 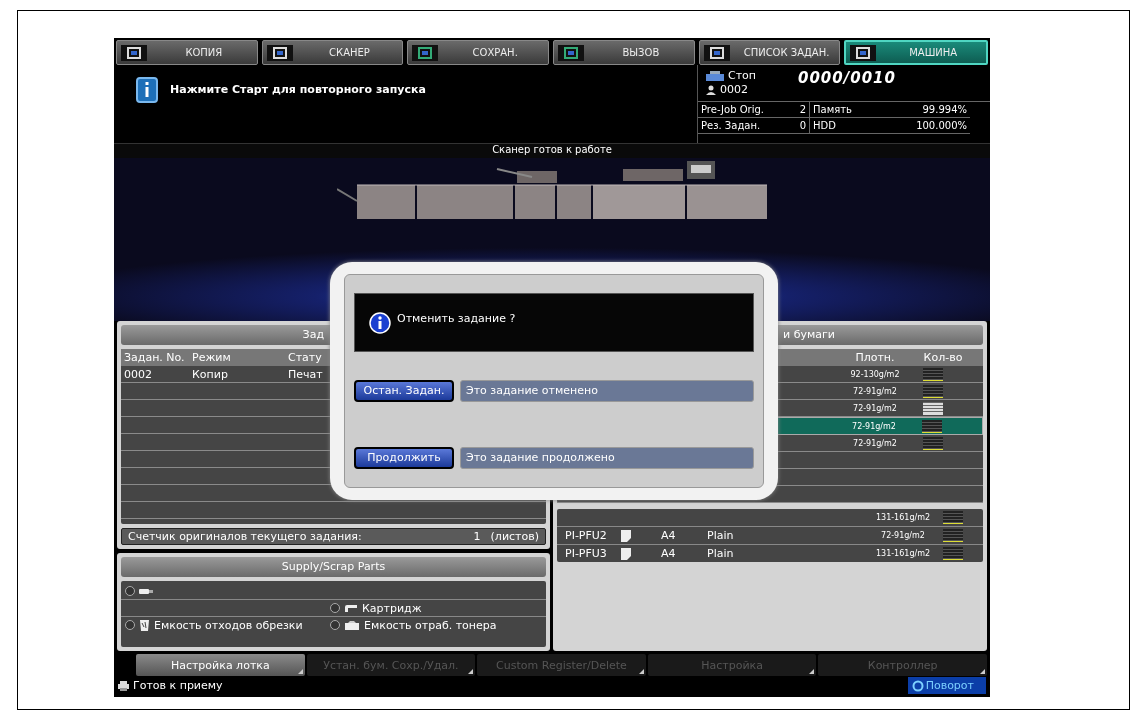 What do you see at coordinates (477, 536) in the screenshot?
I see `counter-value: 1` at bounding box center [477, 536].